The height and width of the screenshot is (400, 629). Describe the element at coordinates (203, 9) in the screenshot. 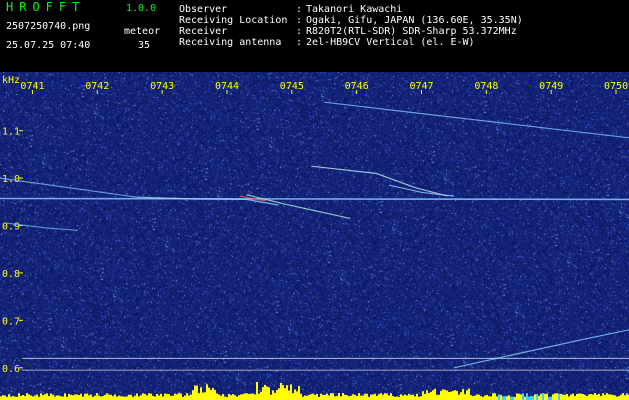

I see `observer-label: Observer` at that location.